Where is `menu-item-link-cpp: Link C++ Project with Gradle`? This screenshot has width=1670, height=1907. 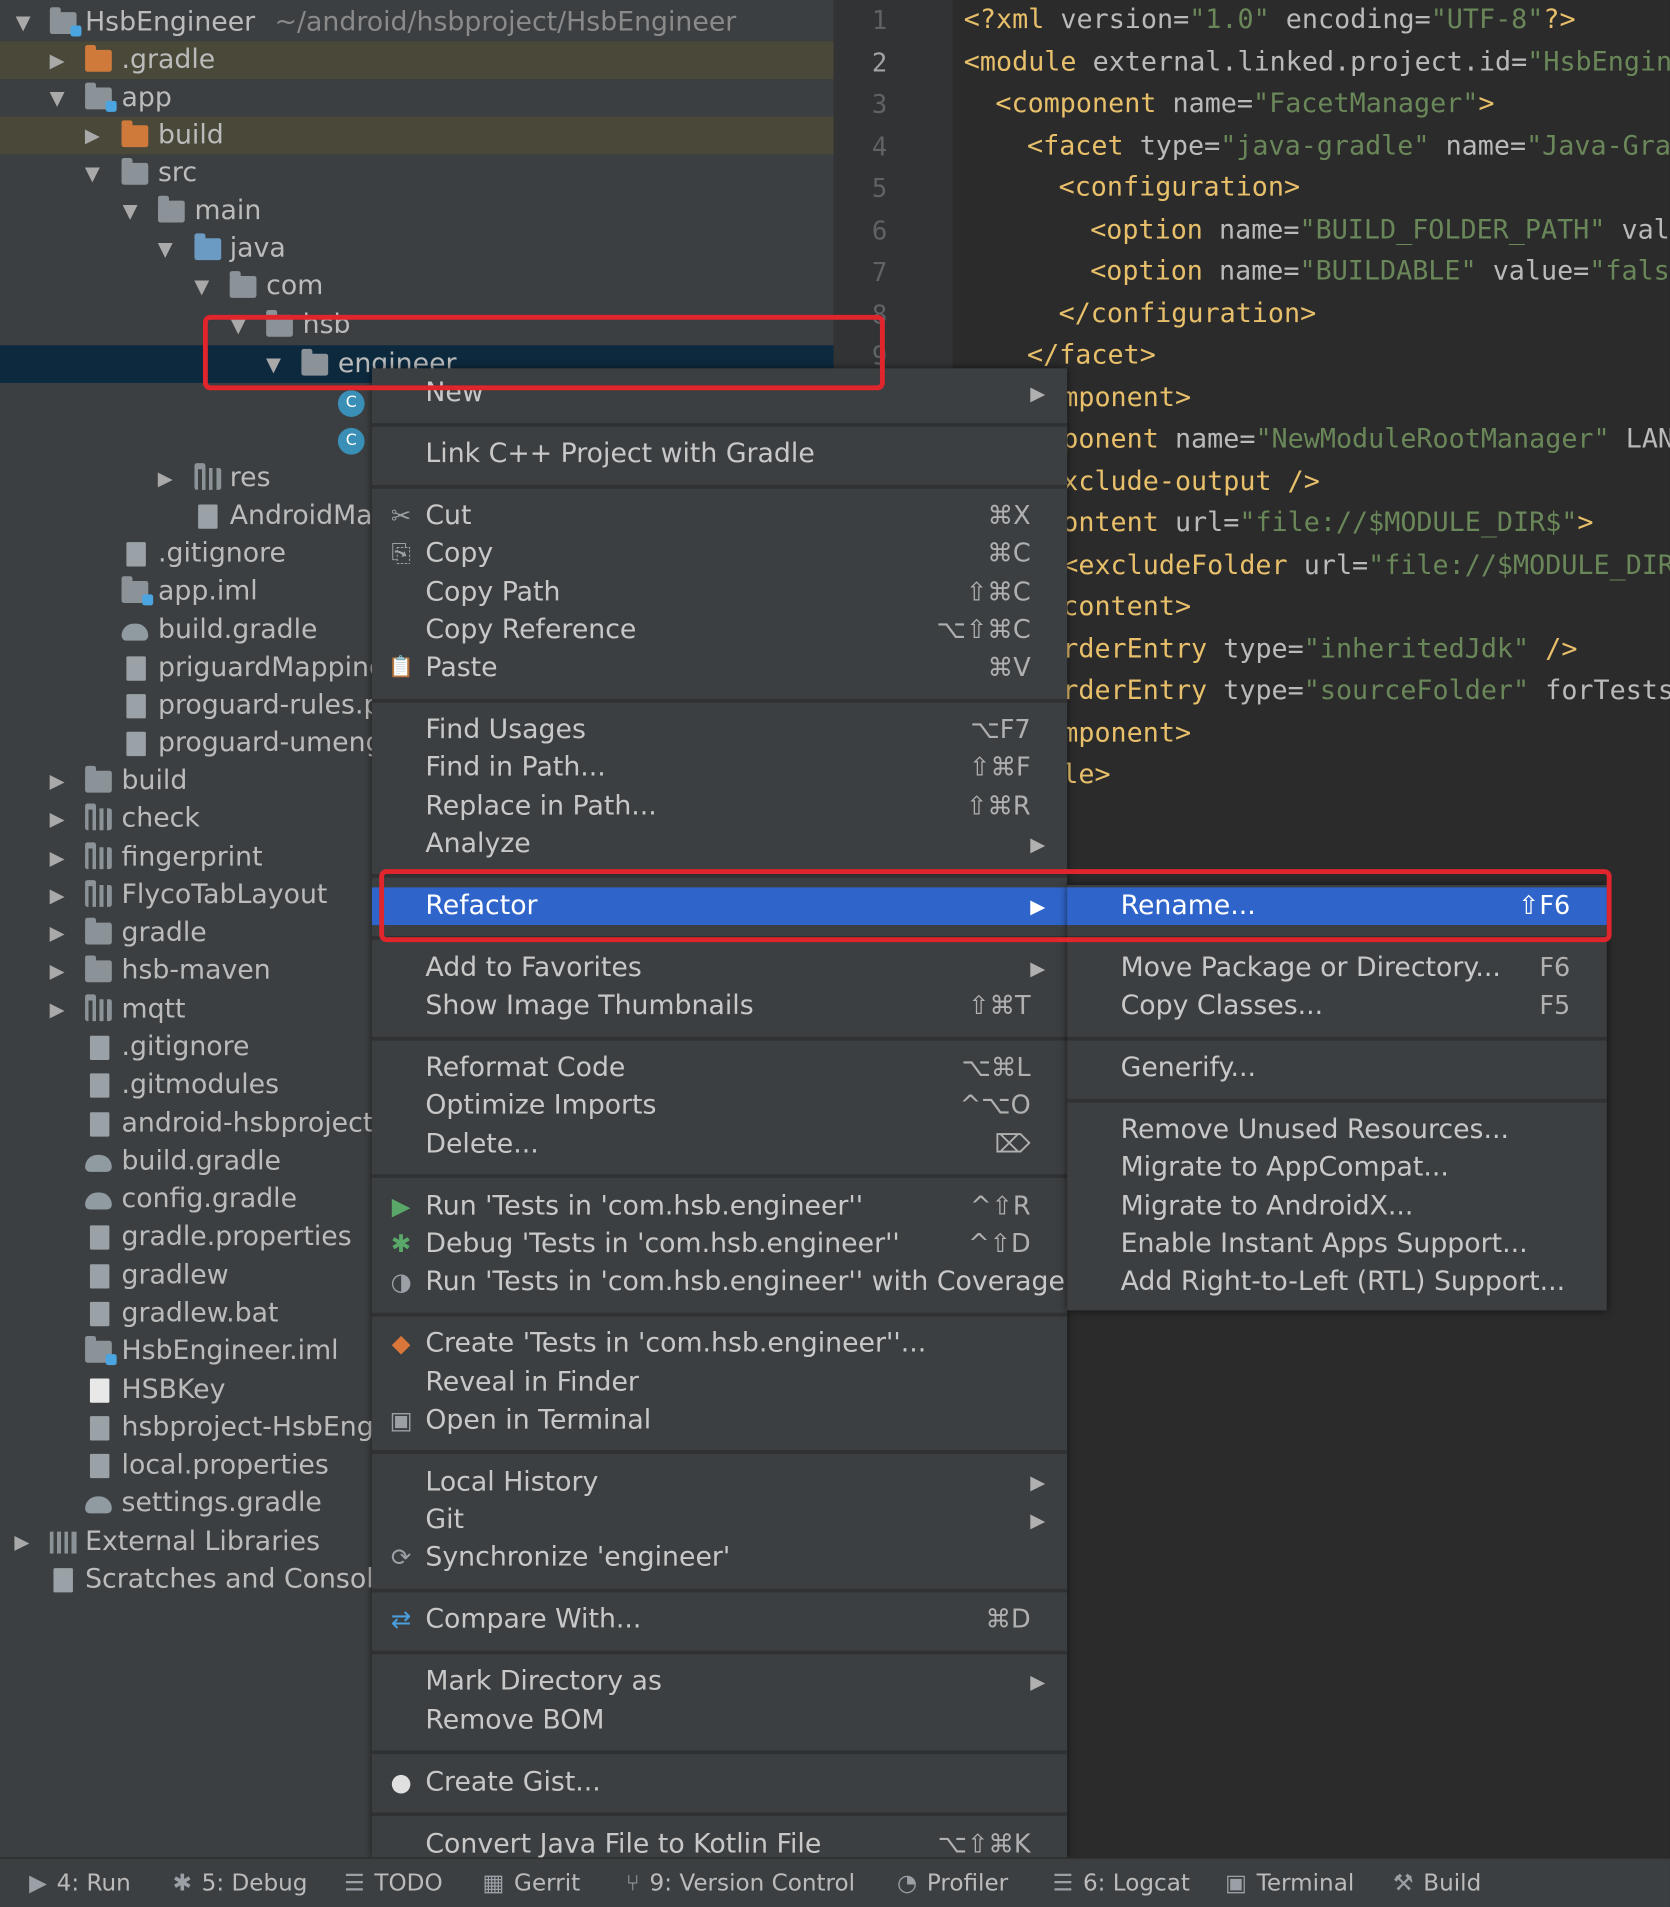
menu-item-link-cpp: Link C++ Project with Gradle is located at coordinates (719, 454).